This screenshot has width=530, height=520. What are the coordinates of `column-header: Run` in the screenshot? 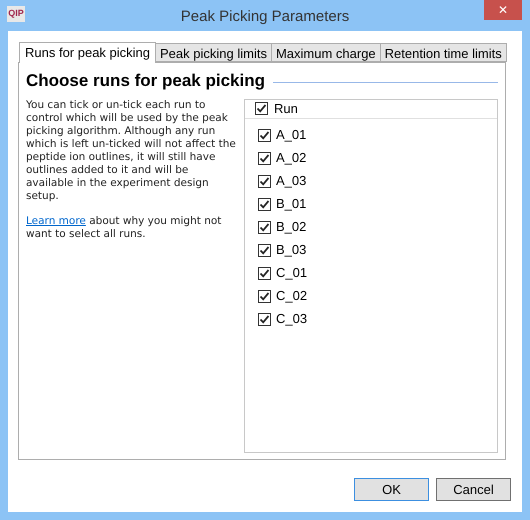 It's located at (286, 108).